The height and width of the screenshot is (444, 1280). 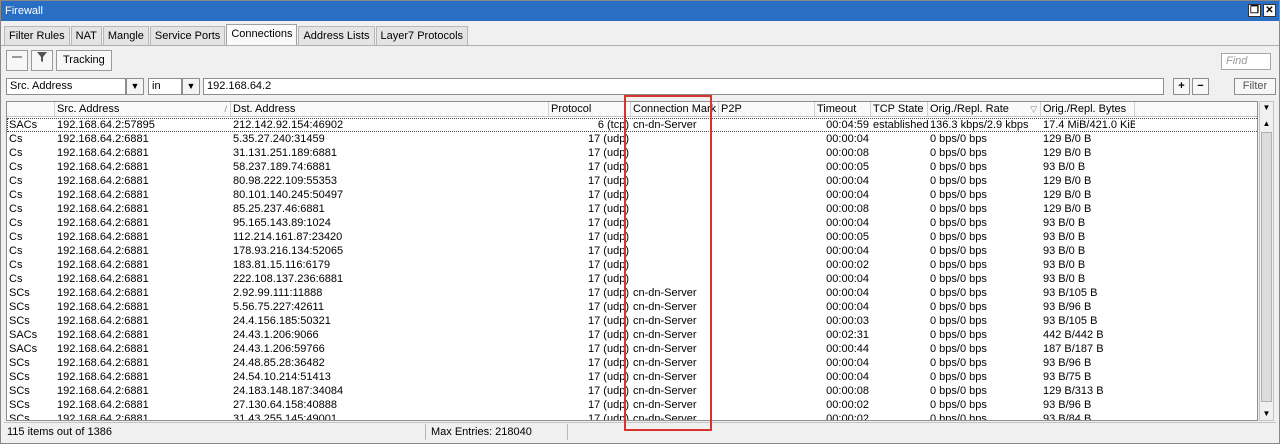 I want to click on max-entries: Max Entries: 218040, so click(x=498, y=432).